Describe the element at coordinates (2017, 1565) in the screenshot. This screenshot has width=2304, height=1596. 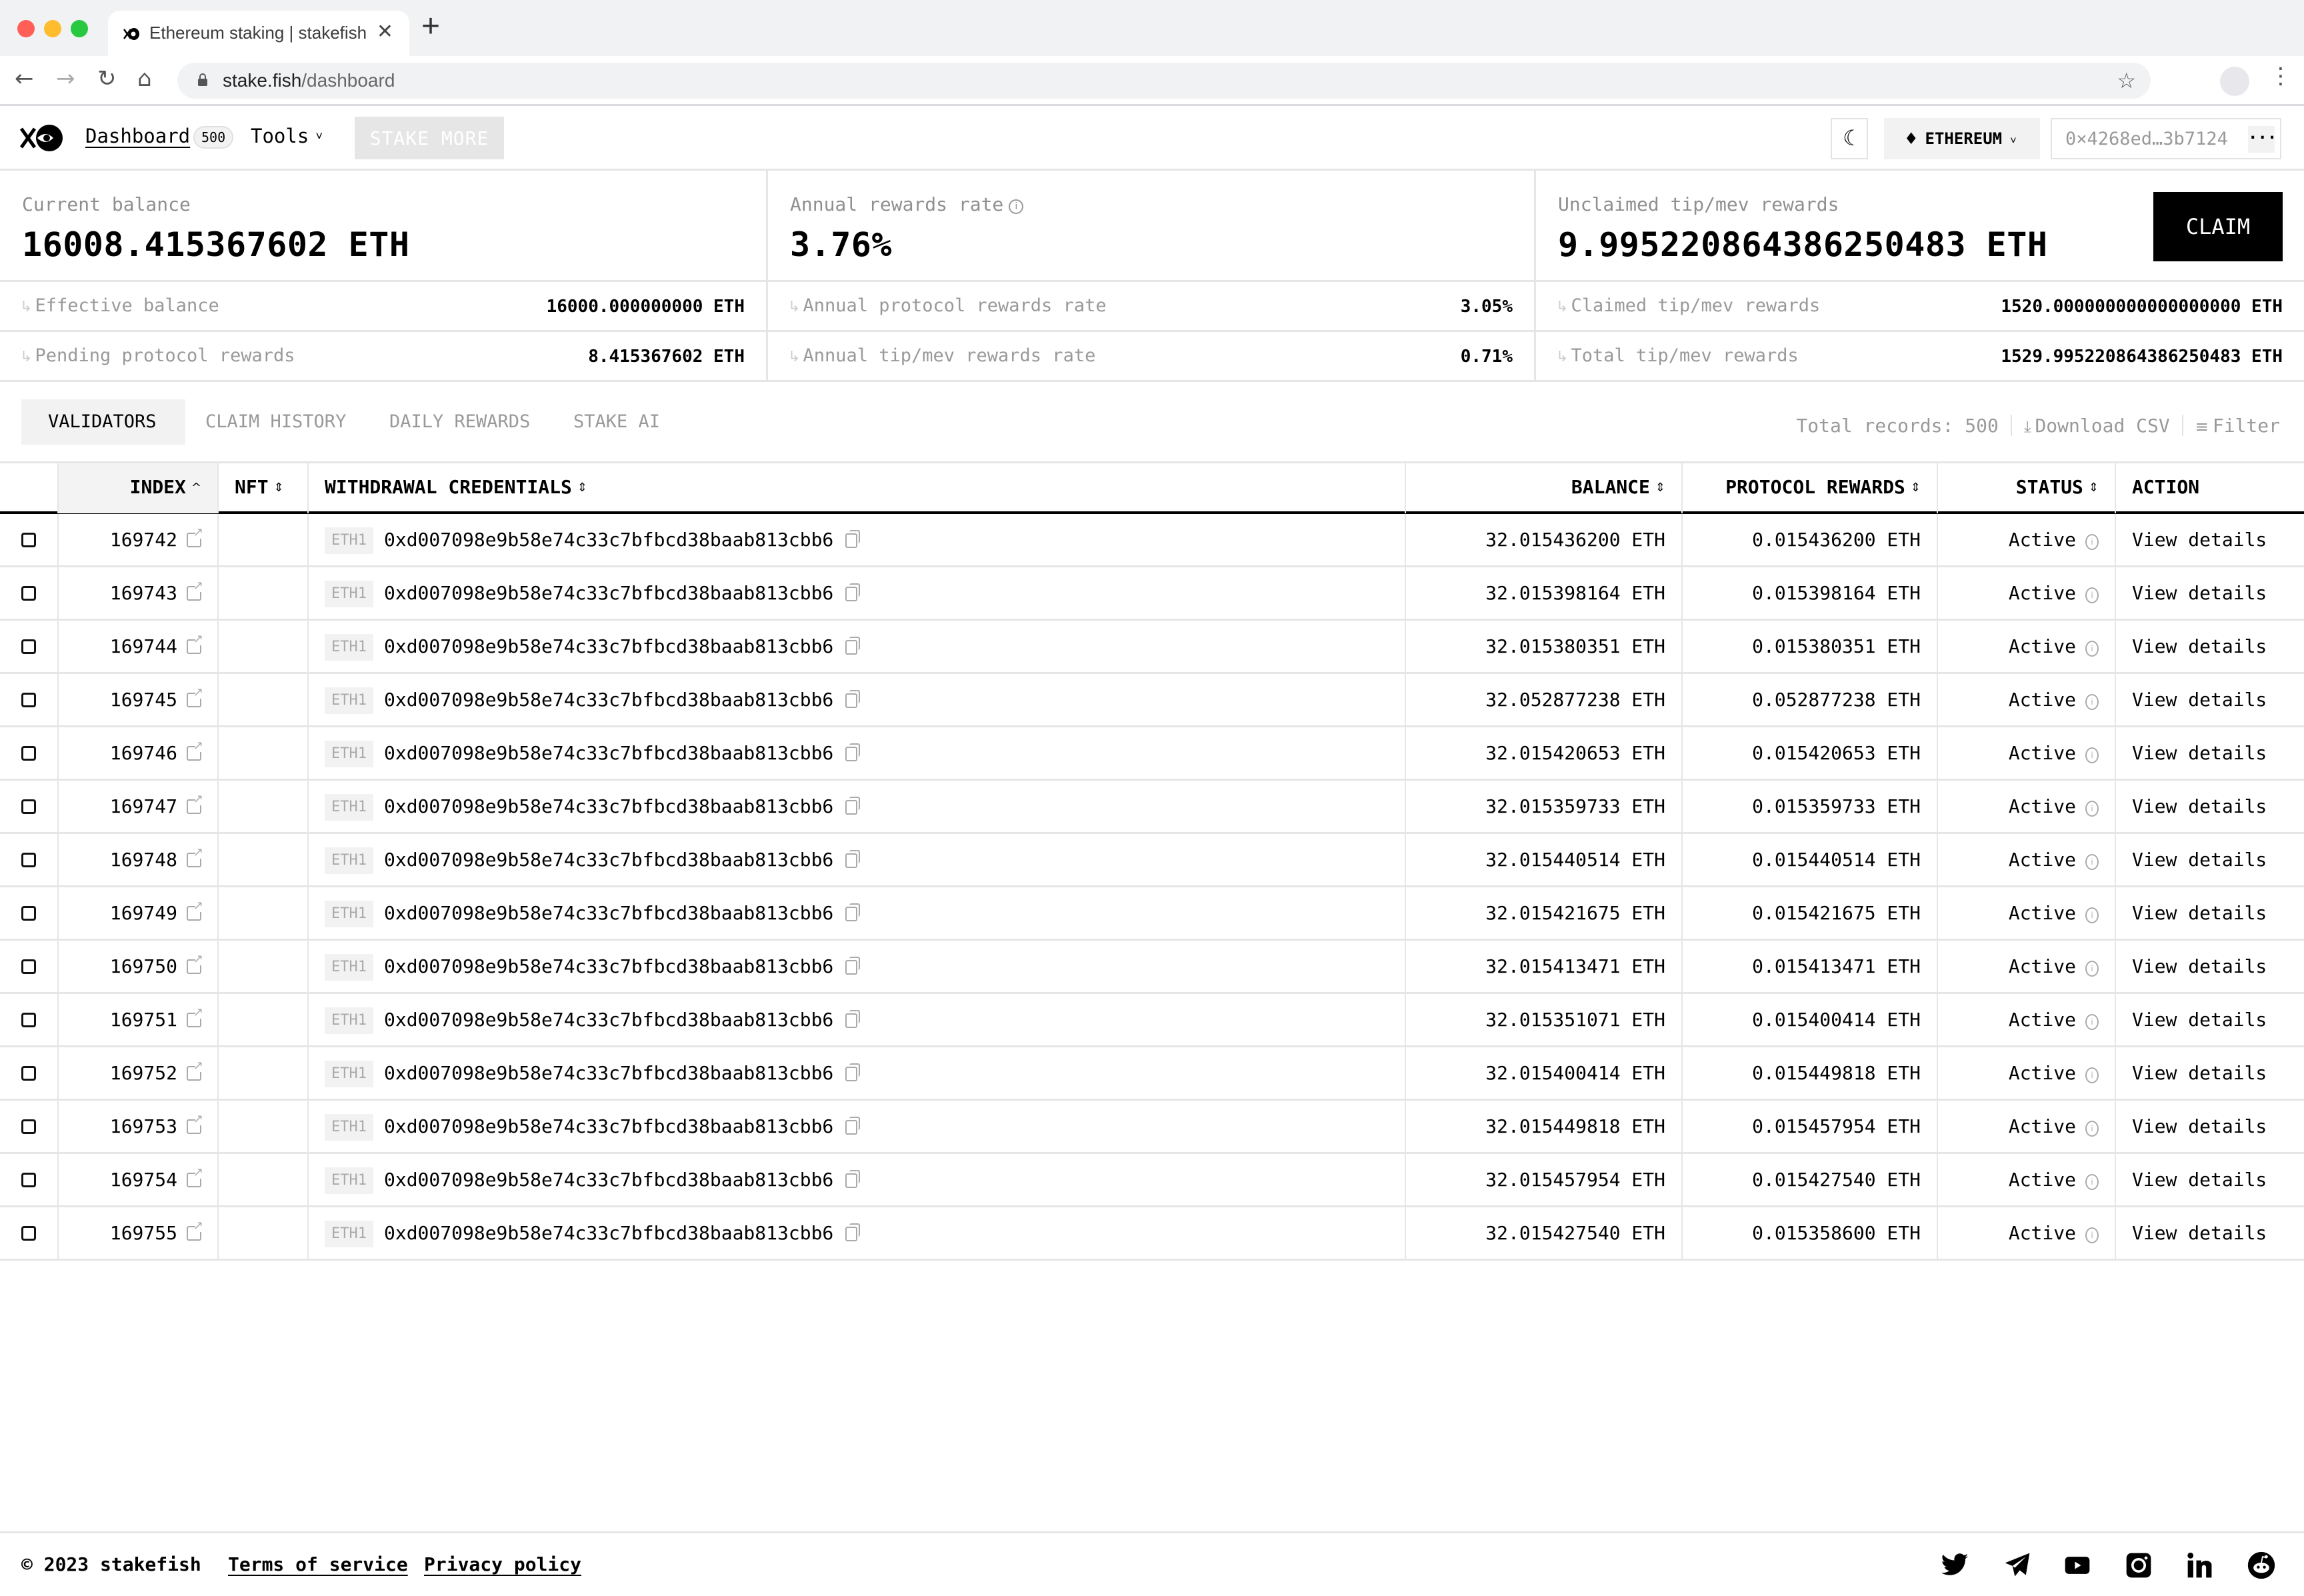
I see `telegram-icon` at that location.